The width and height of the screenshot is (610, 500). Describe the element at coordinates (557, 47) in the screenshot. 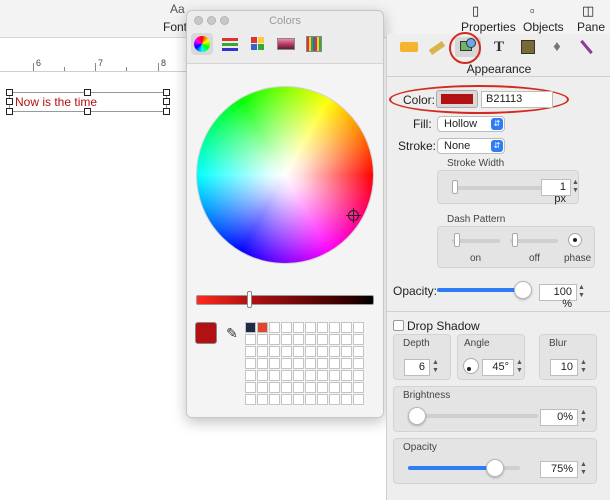

I see `arrange-tab-icon: ♦` at that location.